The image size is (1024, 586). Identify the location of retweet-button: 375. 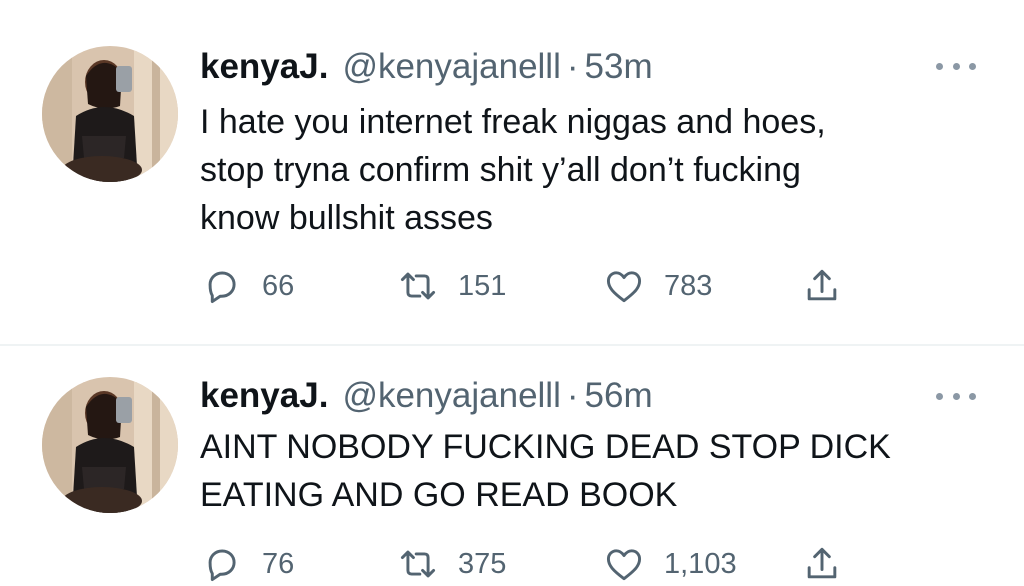
(451, 564).